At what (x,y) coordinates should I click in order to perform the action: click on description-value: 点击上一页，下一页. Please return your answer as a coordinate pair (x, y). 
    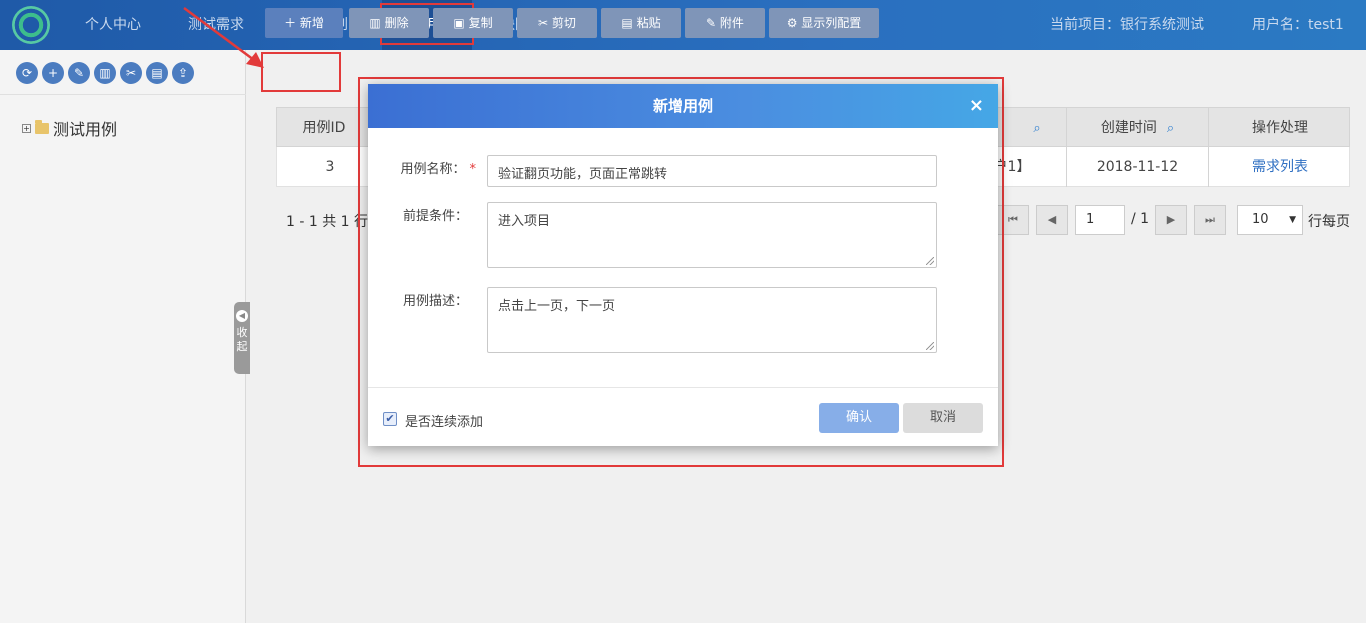
    Looking at the image, I should click on (557, 306).